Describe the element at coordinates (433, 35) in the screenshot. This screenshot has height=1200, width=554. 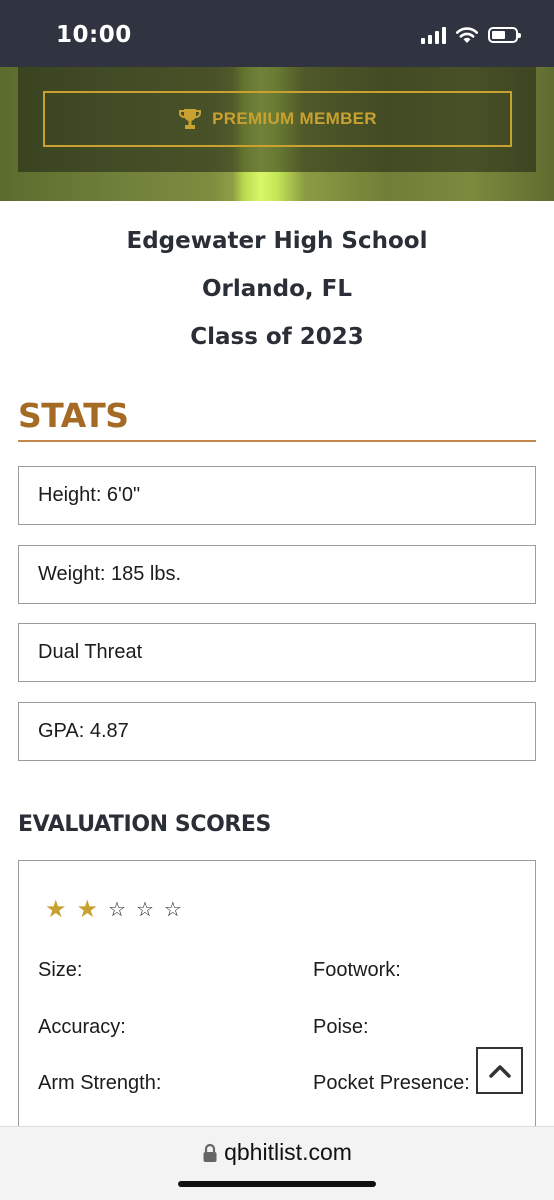
I see `signal-icon` at that location.